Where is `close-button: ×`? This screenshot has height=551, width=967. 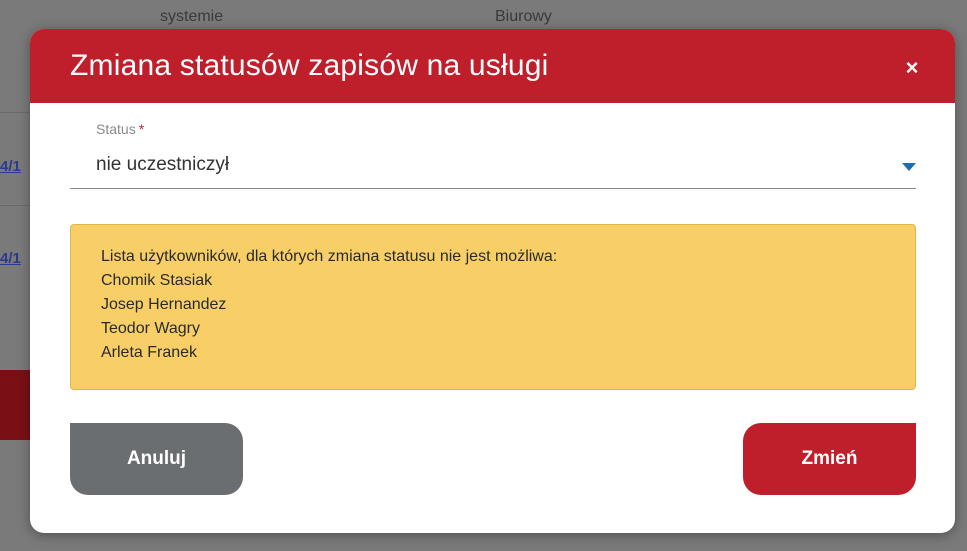 close-button: × is located at coordinates (912, 68).